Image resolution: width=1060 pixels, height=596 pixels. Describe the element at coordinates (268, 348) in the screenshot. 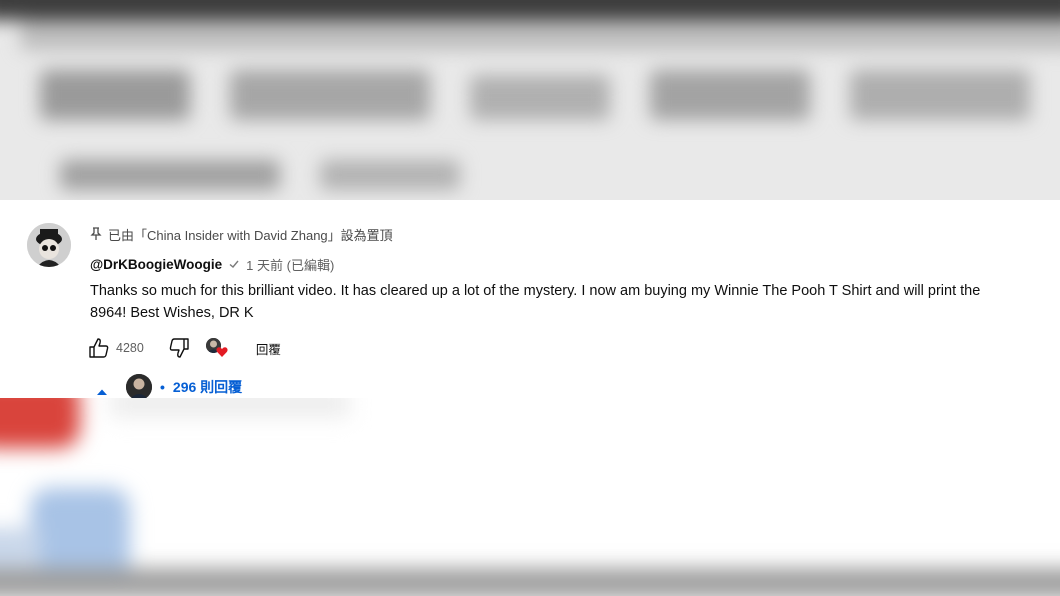

I see `reply-button: 回覆` at that location.